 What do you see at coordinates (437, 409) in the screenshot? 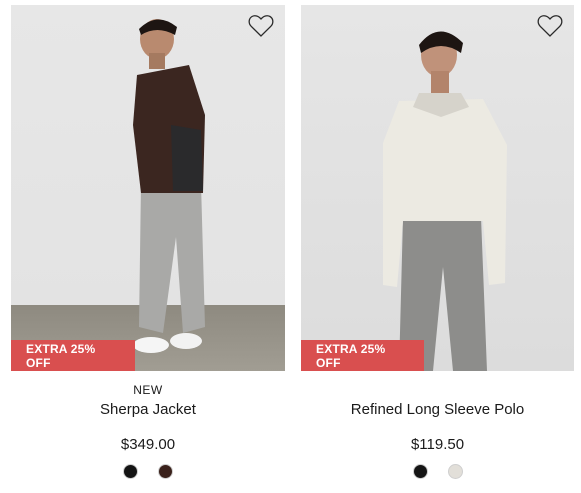
I see `product-title: Refined Long Sleeve Polo` at bounding box center [437, 409].